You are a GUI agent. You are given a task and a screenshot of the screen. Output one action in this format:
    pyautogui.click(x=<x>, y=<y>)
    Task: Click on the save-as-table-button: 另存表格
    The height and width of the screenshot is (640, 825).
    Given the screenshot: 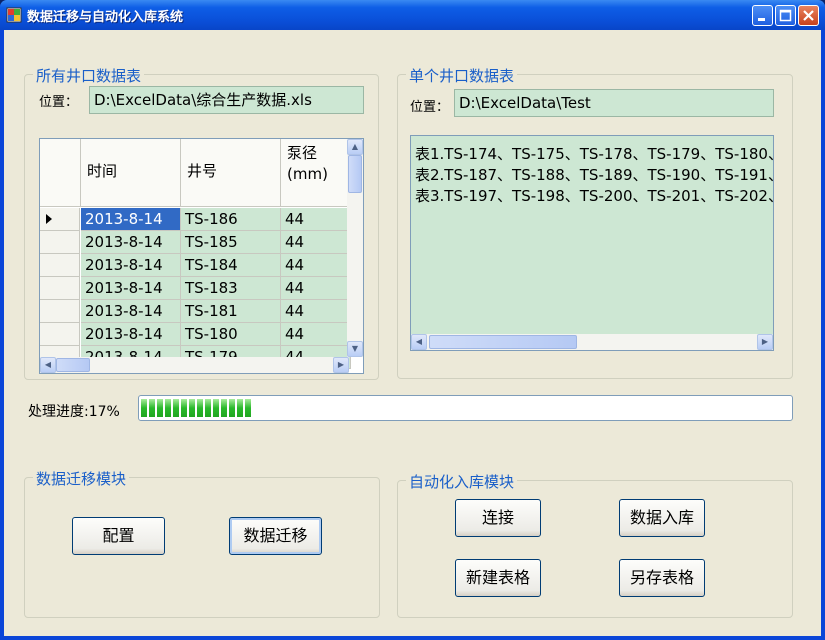 What is the action you would take?
    pyautogui.click(x=662, y=578)
    